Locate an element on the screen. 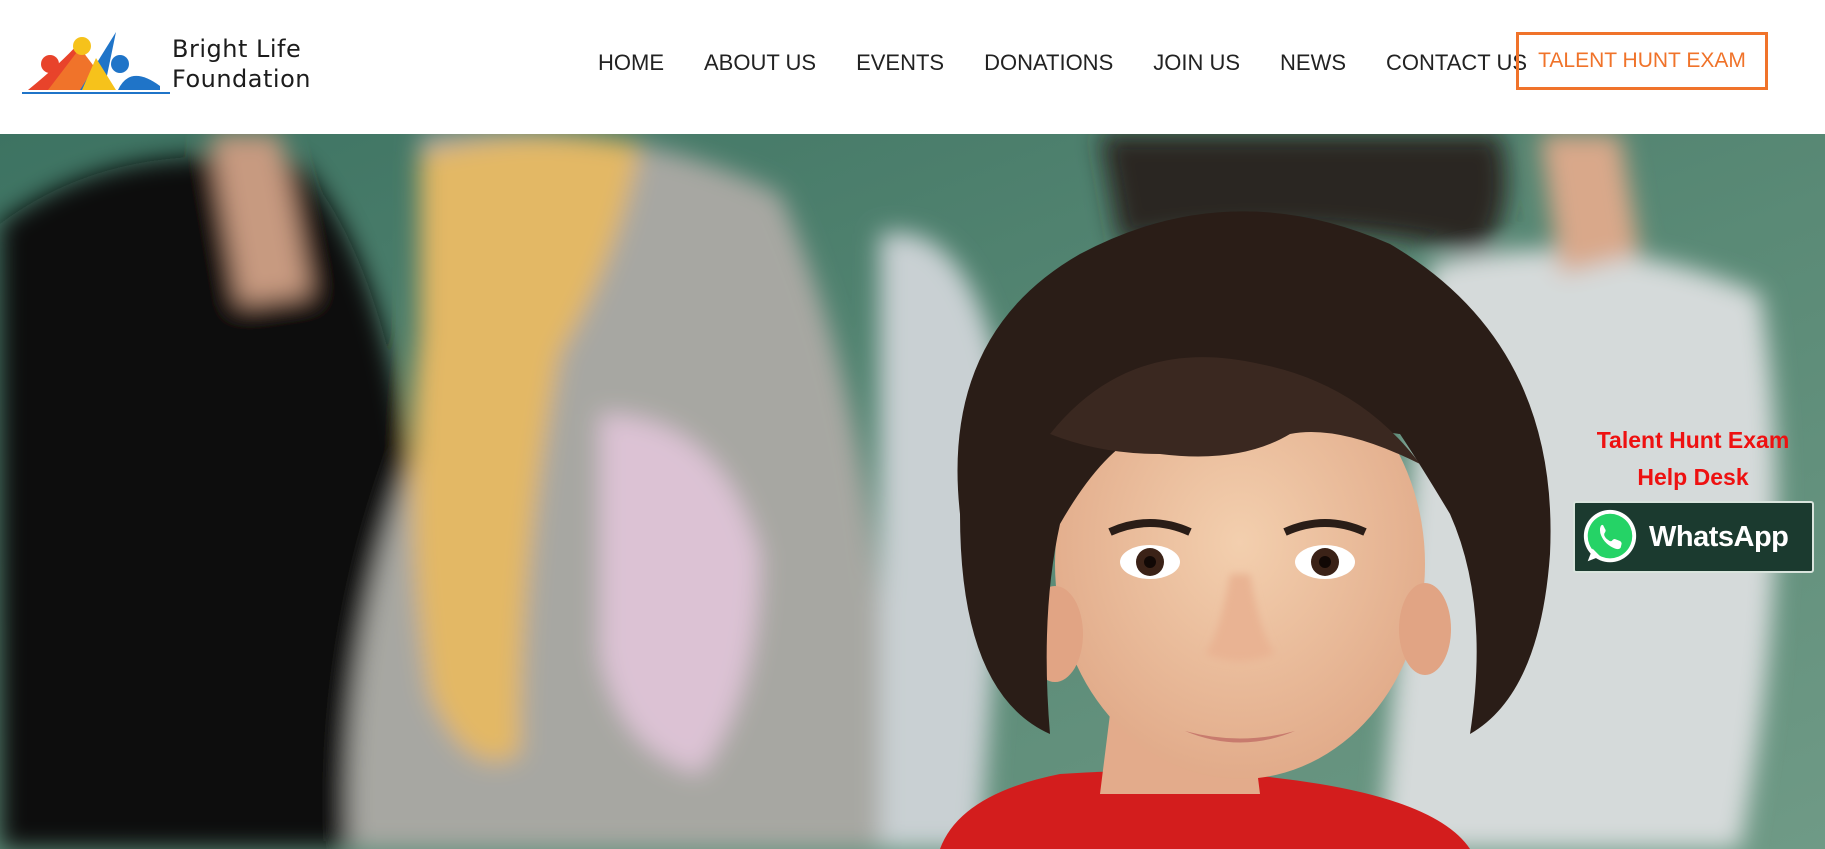  nav-join-us: JOIN US is located at coordinates (1196, 63).